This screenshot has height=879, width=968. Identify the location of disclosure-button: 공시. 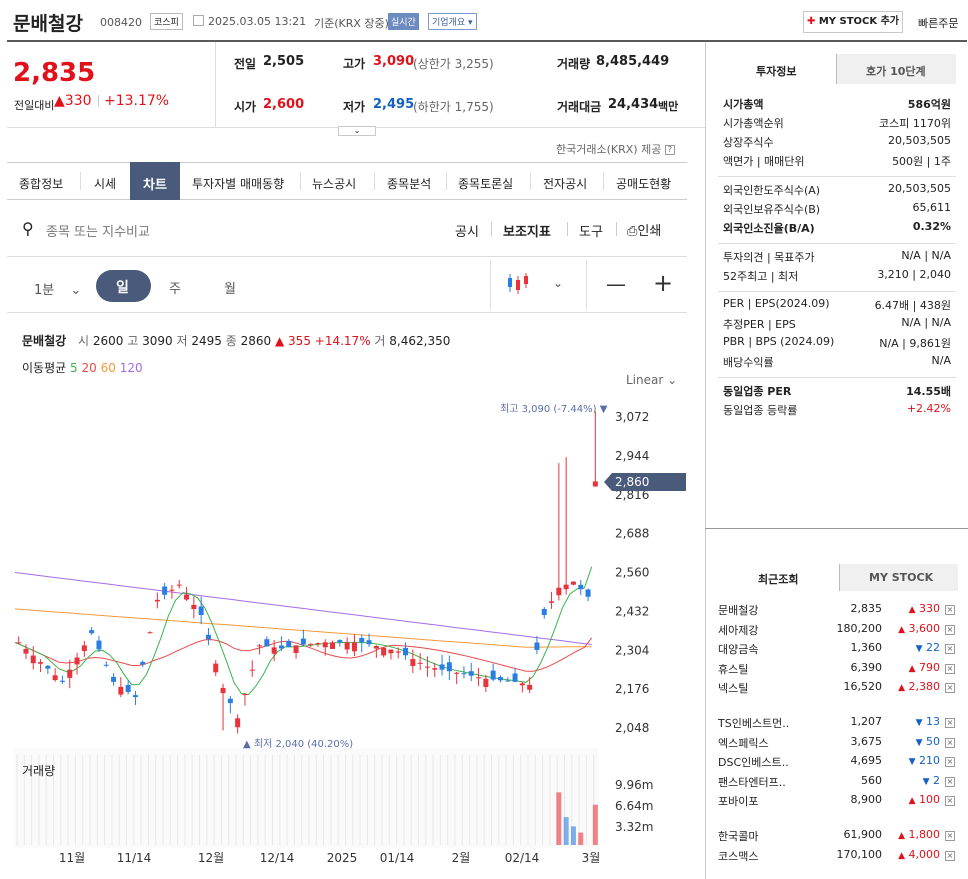
(467, 230).